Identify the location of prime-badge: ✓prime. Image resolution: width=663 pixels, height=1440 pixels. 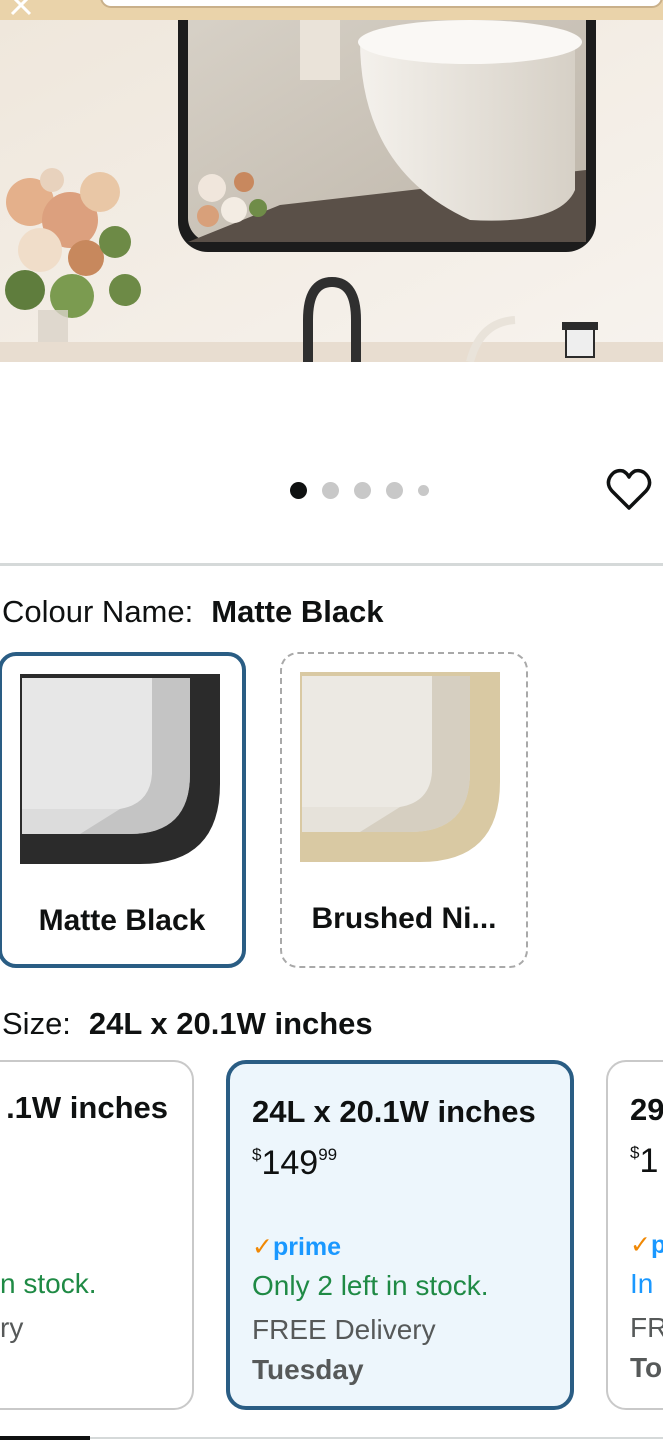
(296, 1247).